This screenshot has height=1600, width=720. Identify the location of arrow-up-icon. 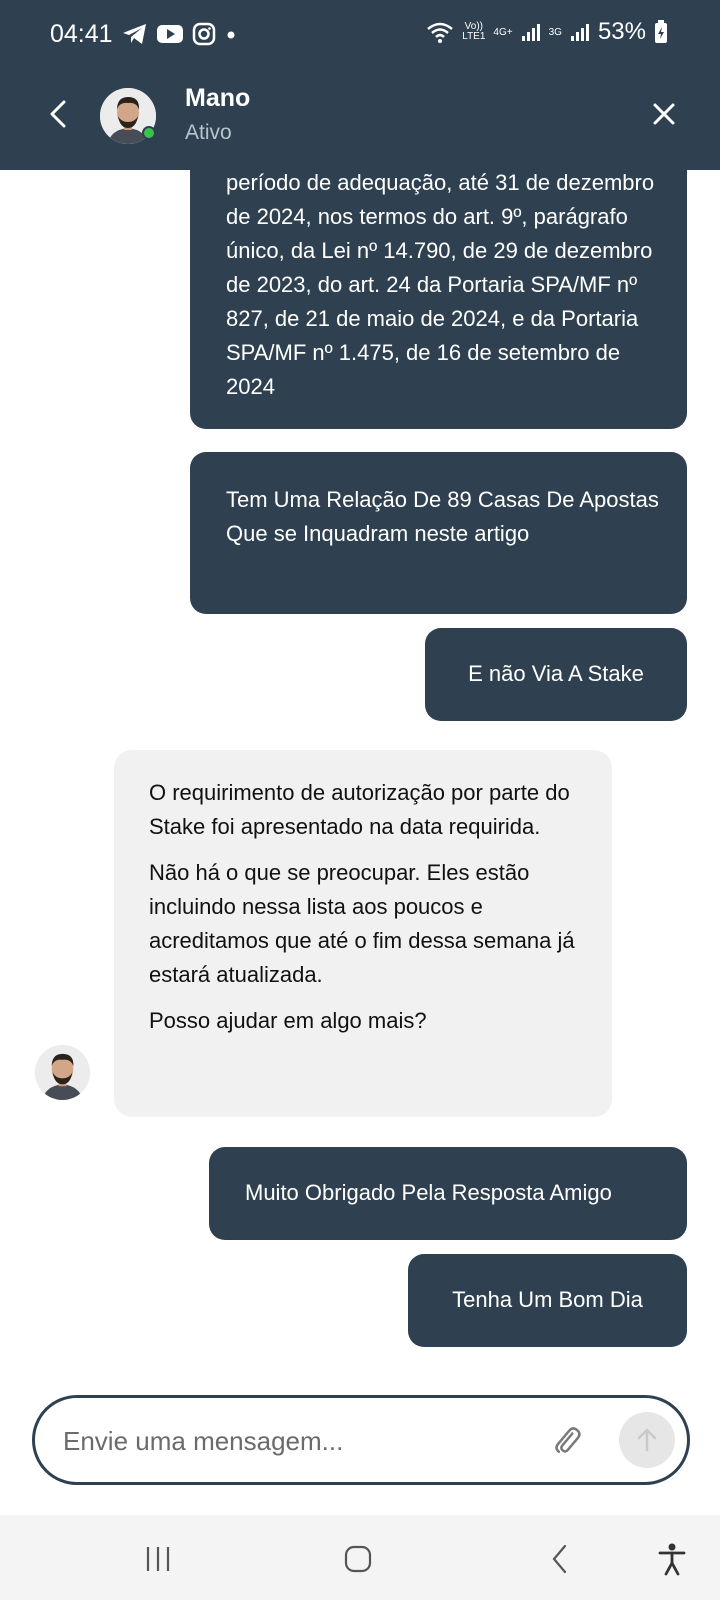
(647, 1440).